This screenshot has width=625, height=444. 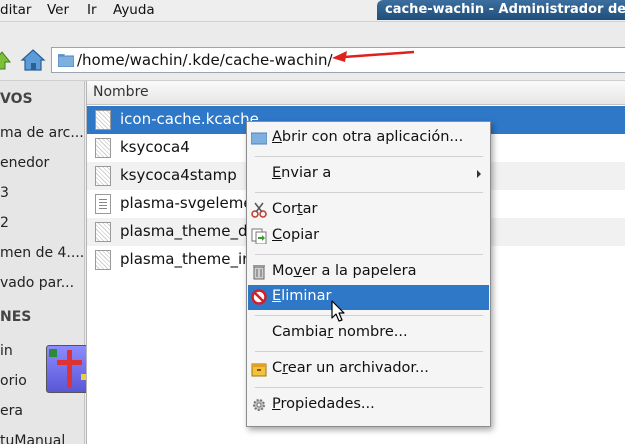 What do you see at coordinates (33, 60) in the screenshot?
I see `home-icon` at bounding box center [33, 60].